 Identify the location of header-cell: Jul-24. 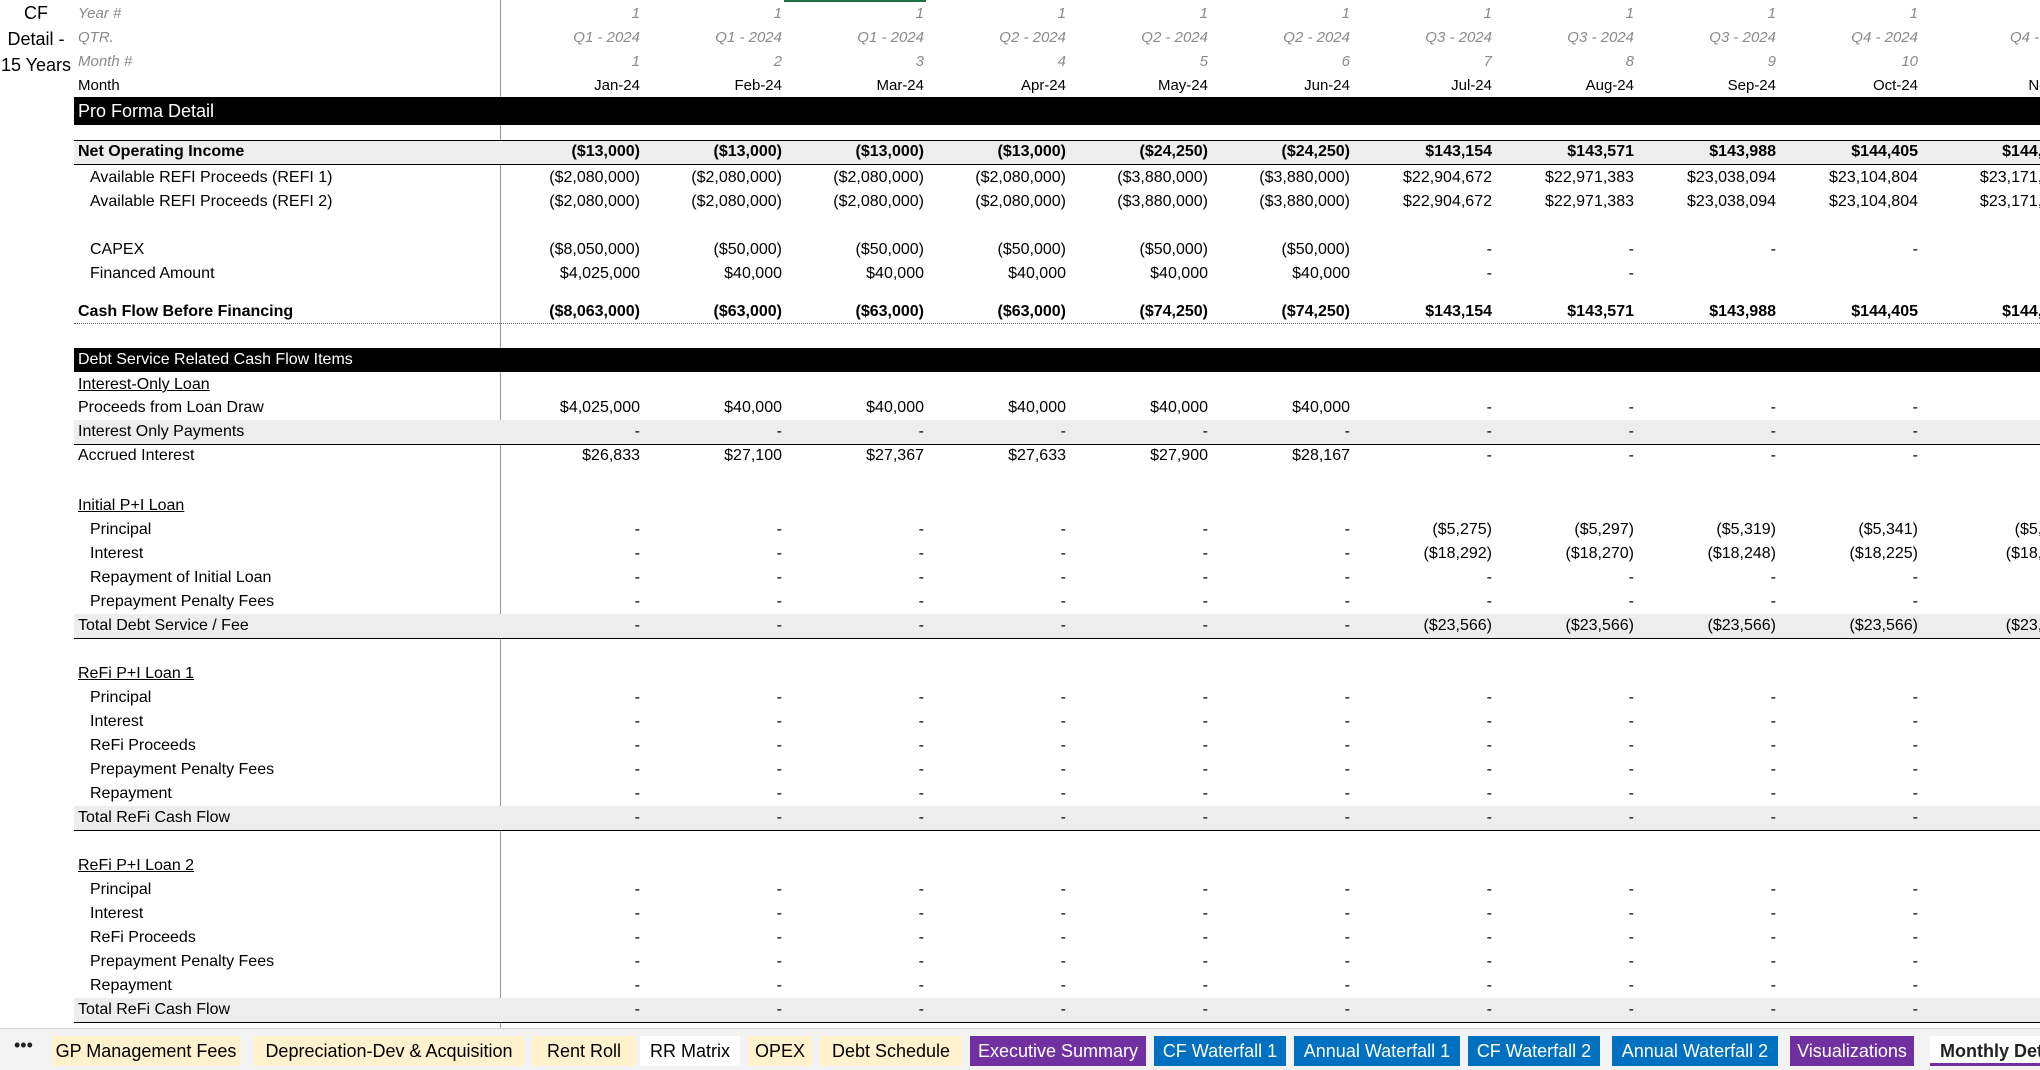
(1427, 86).